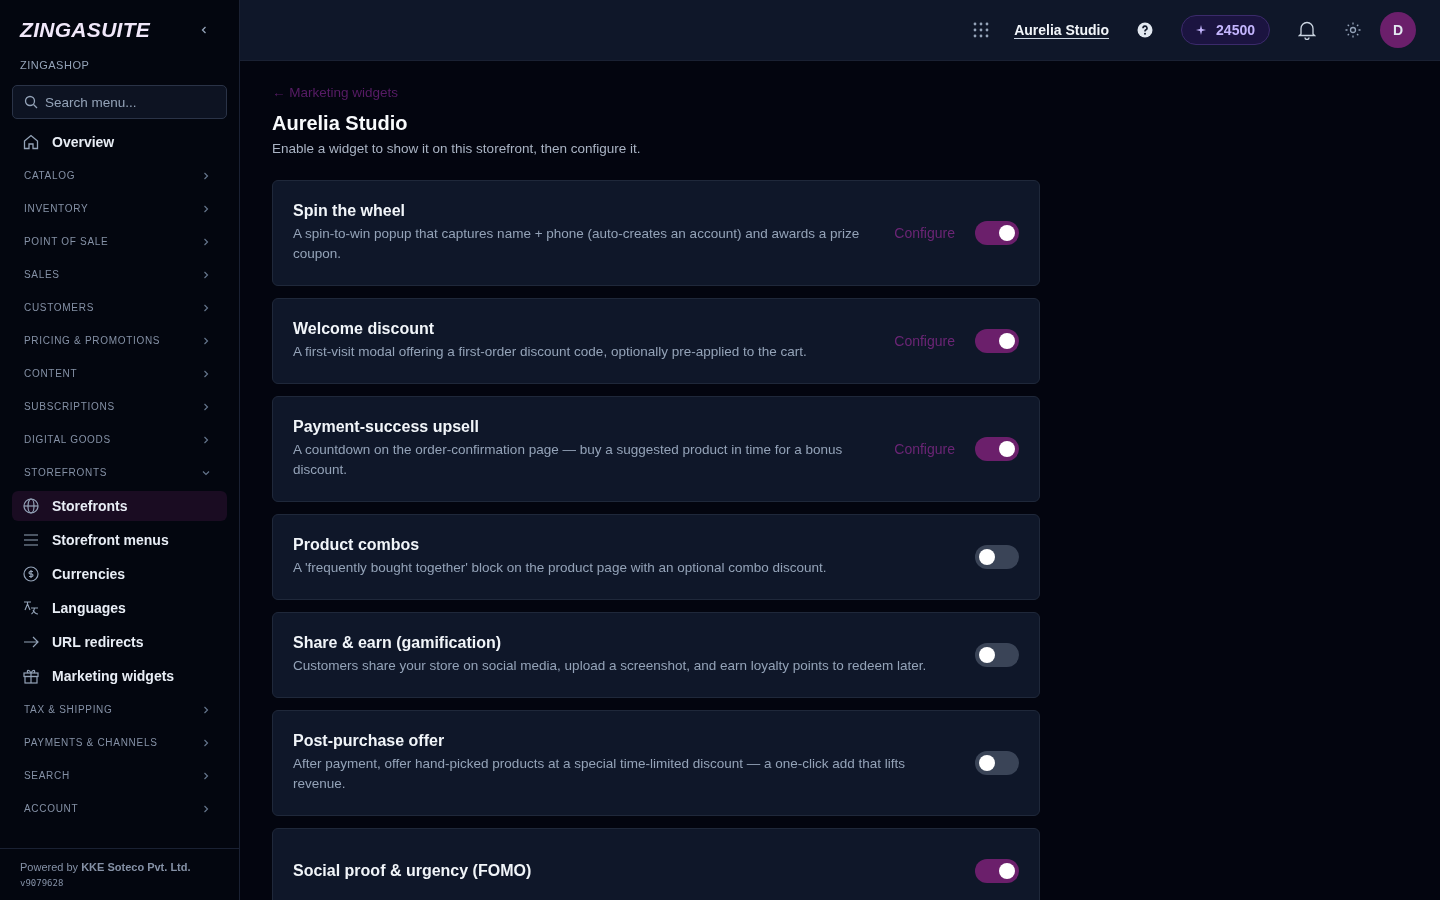 The image size is (1440, 900). Describe the element at coordinates (119, 439) in the screenshot. I see `nav-group: DIGITAL GOODS` at that location.